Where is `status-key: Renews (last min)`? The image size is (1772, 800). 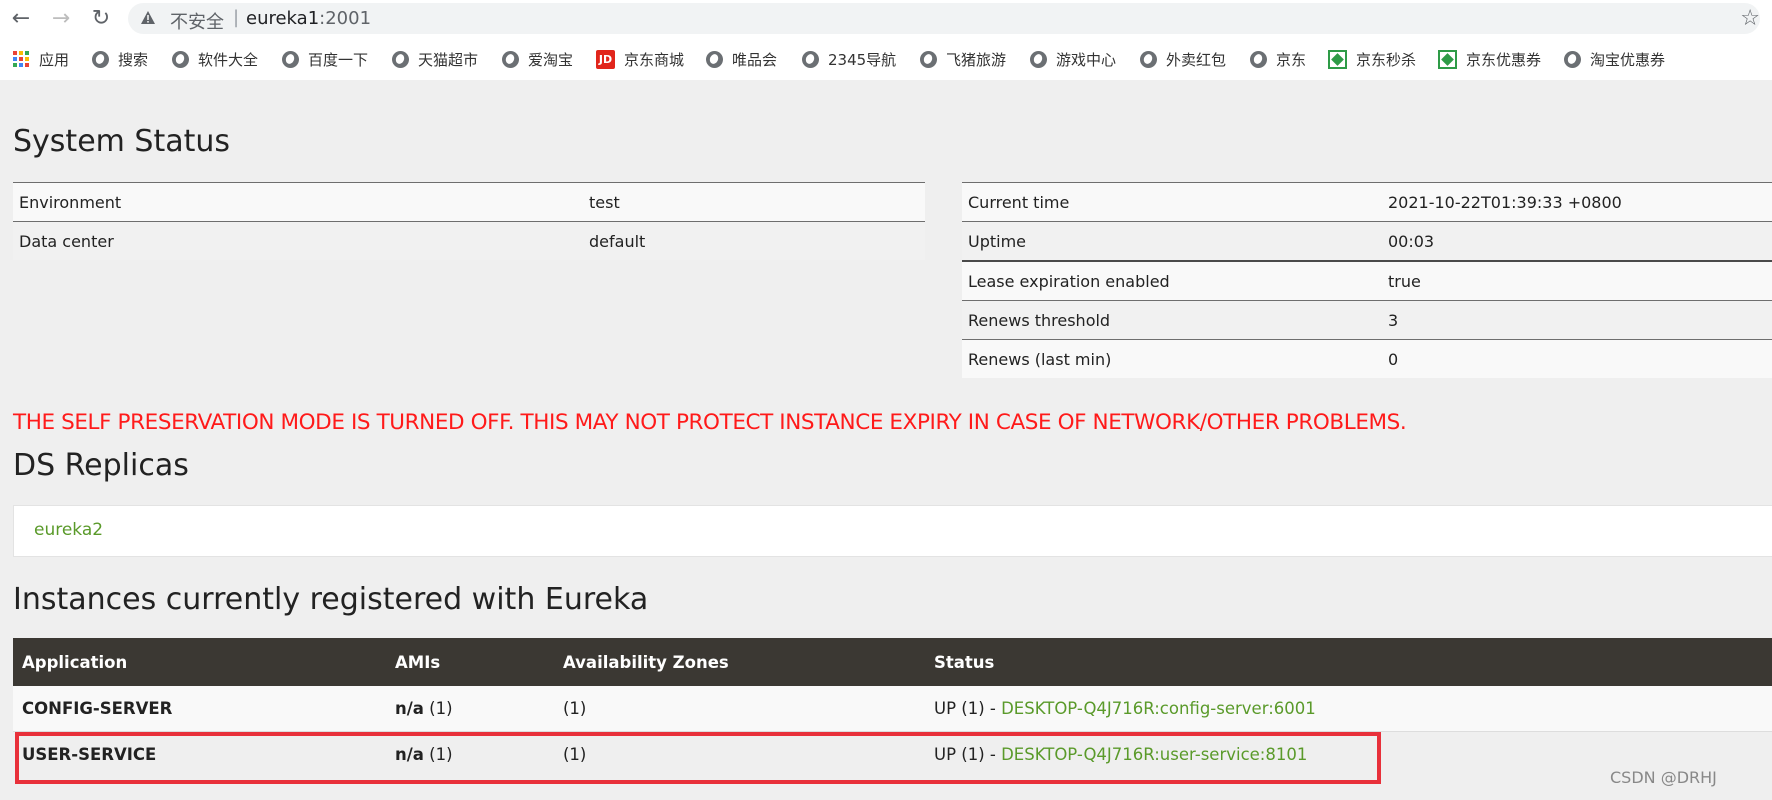 status-key: Renews (last min) is located at coordinates (1040, 359).